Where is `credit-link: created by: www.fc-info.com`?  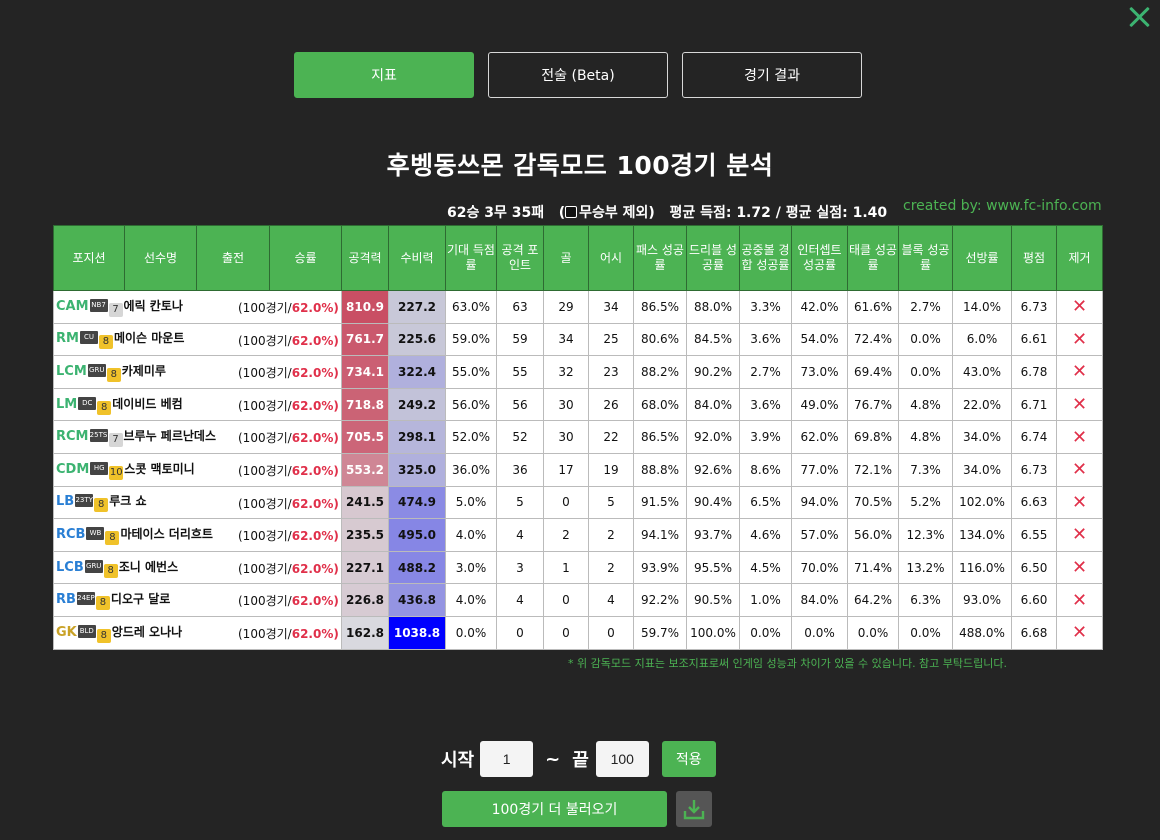 credit-link: created by: www.fc-info.com is located at coordinates (1002, 206).